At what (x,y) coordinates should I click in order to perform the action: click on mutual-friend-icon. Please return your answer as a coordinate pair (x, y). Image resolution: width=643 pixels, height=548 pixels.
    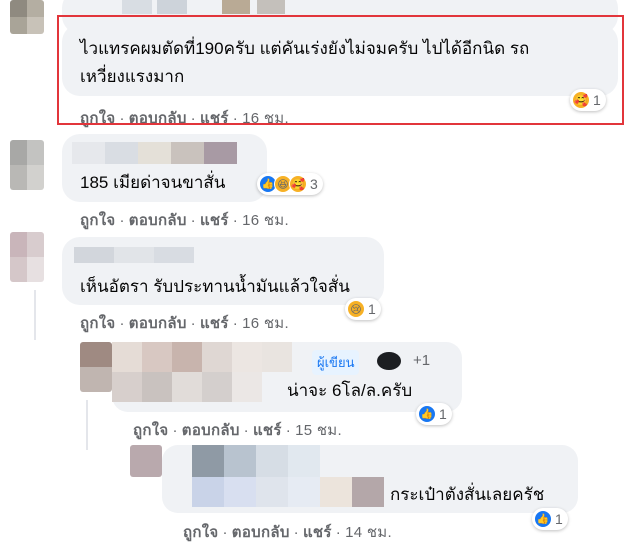
    Looking at the image, I should click on (389, 361).